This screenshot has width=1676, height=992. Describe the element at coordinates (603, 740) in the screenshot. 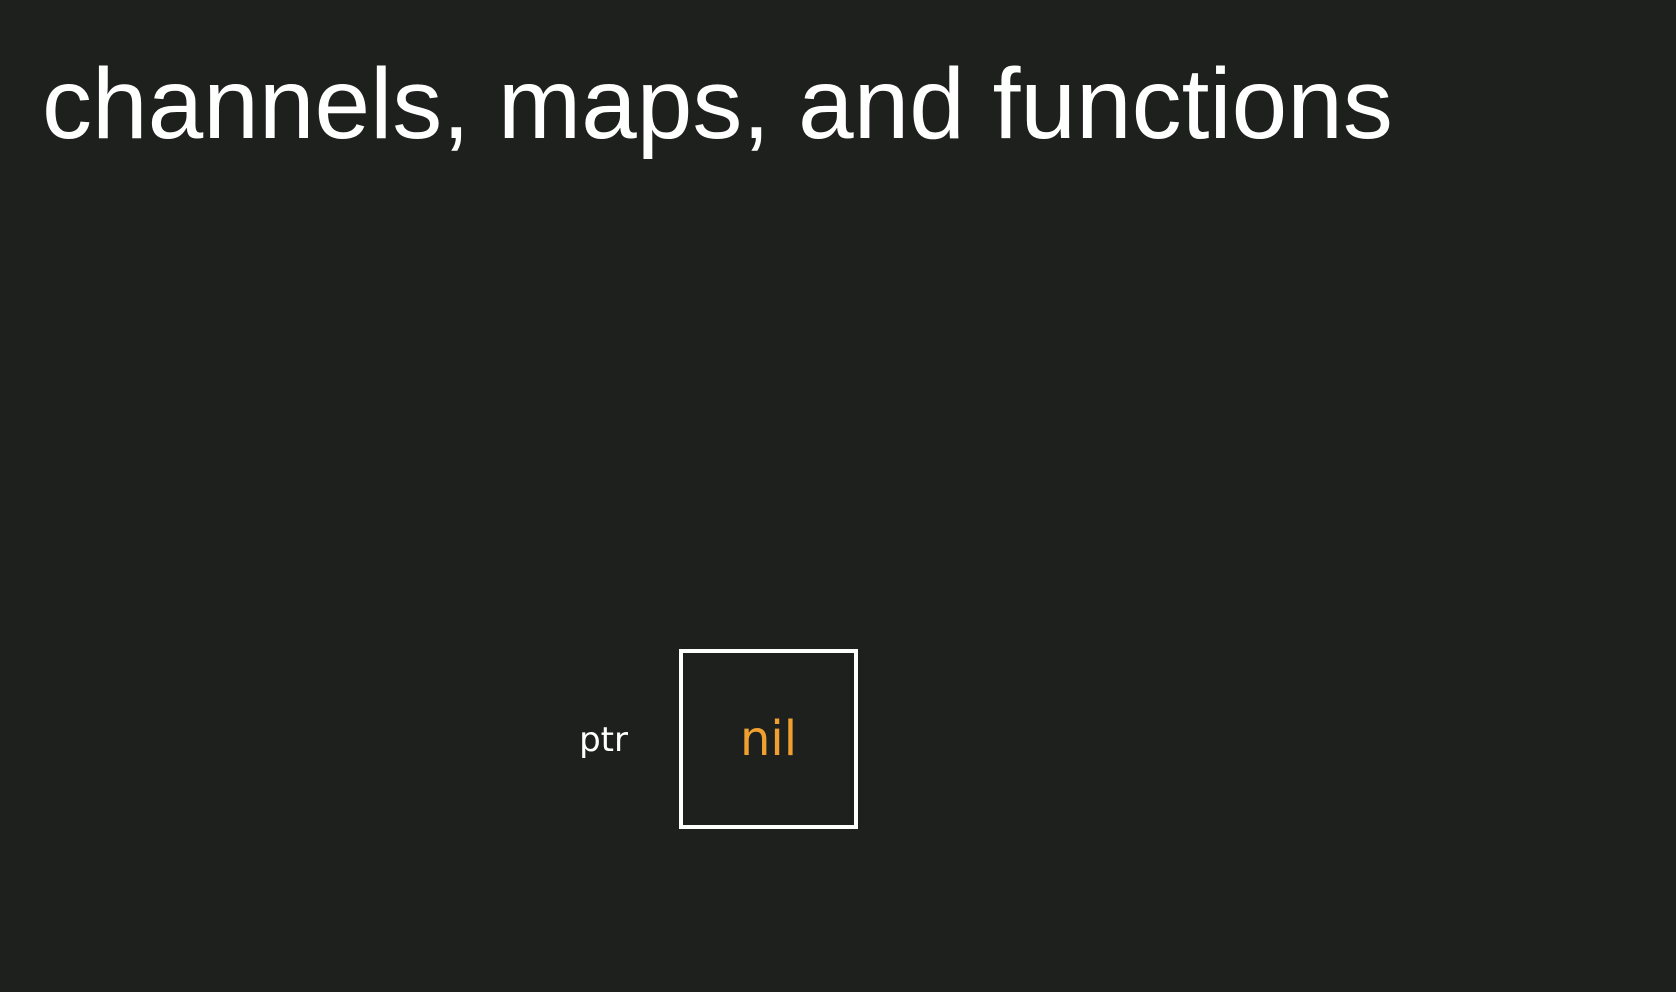

I see `variable-name-label: ptr` at that location.